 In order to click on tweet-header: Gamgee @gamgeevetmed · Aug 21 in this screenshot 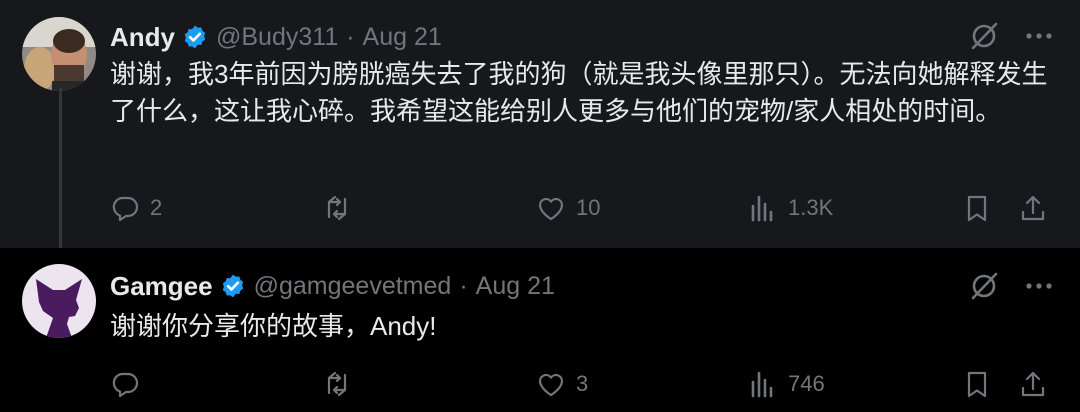, I will do `click(332, 286)`.